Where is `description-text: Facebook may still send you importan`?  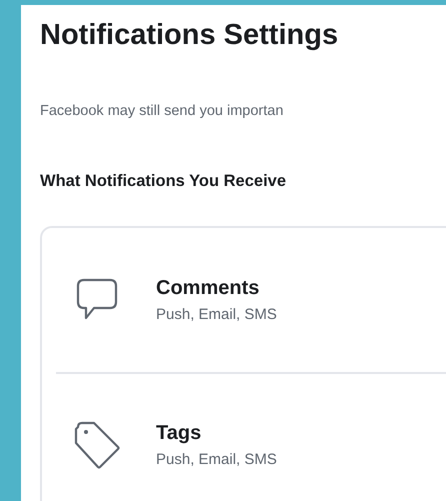 description-text: Facebook may still send you importan is located at coordinates (162, 111).